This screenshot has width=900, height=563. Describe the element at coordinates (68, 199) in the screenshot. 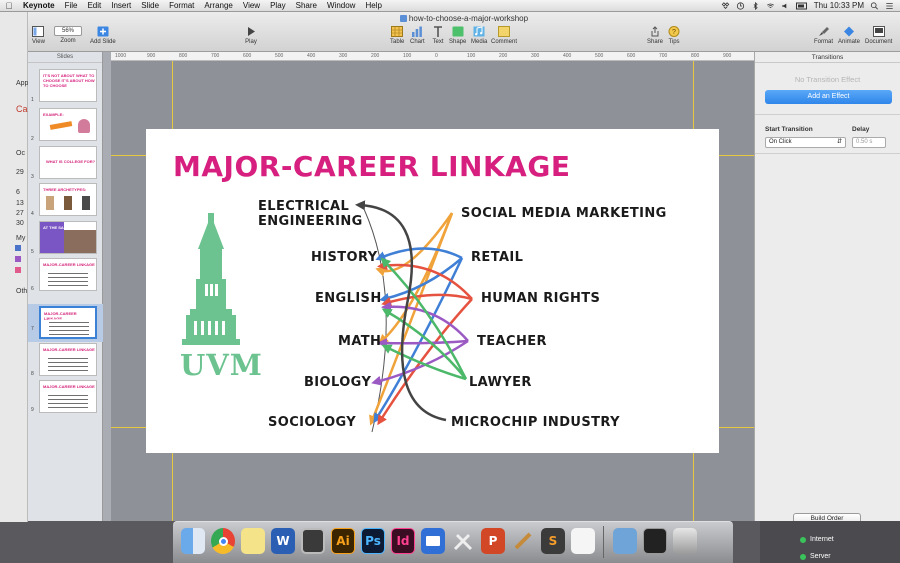

I see `slide-thumbnail: THREE ARCHETYPES:` at that location.